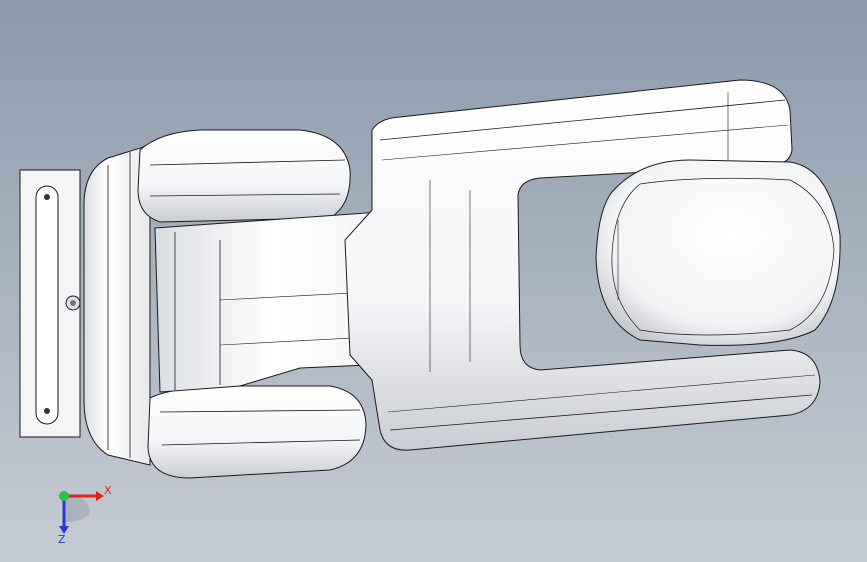  I want to click on z-axis-label: Z, so click(62, 538).